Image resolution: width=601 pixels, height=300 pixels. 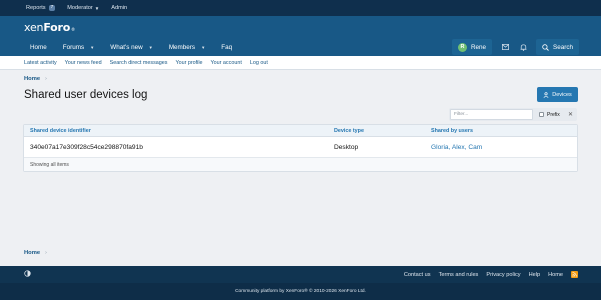 I want to click on bell-icon, so click(x=523, y=47).